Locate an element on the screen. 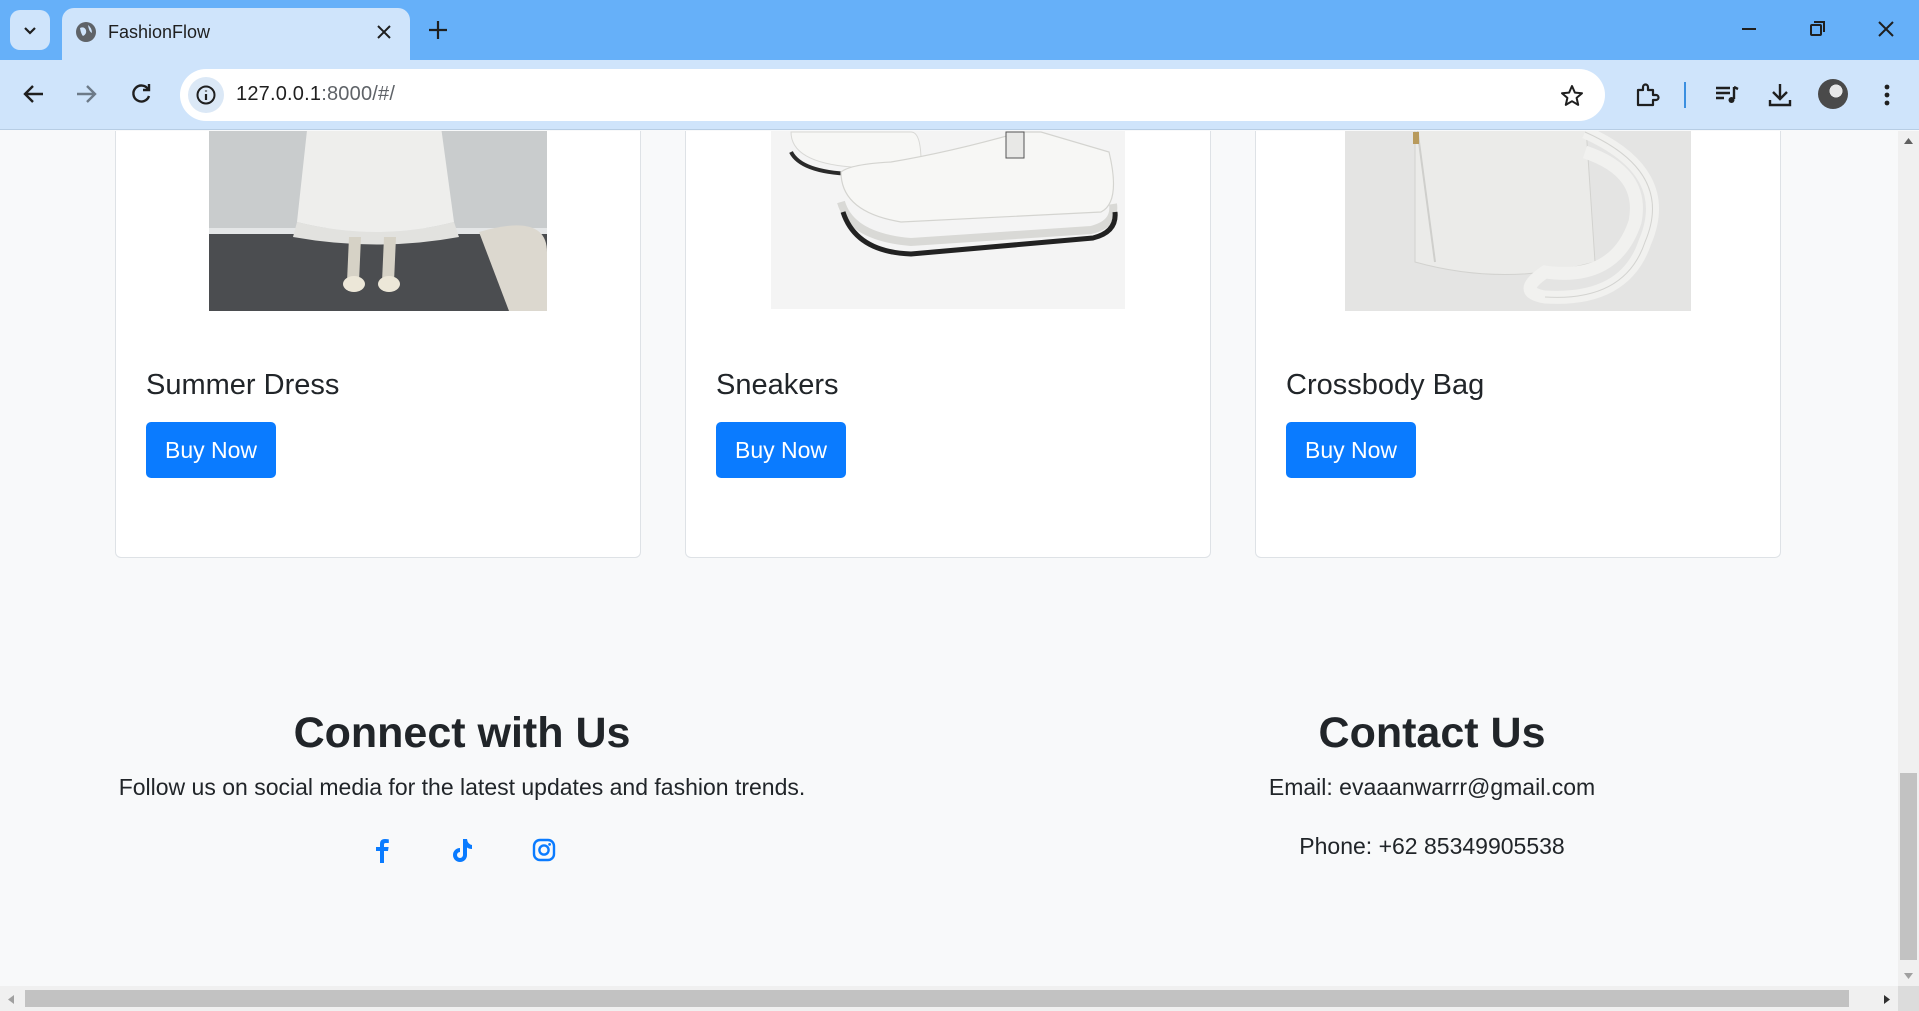 This screenshot has height=1011, width=1919. scroll-down-arrow-icon is located at coordinates (1908, 976).